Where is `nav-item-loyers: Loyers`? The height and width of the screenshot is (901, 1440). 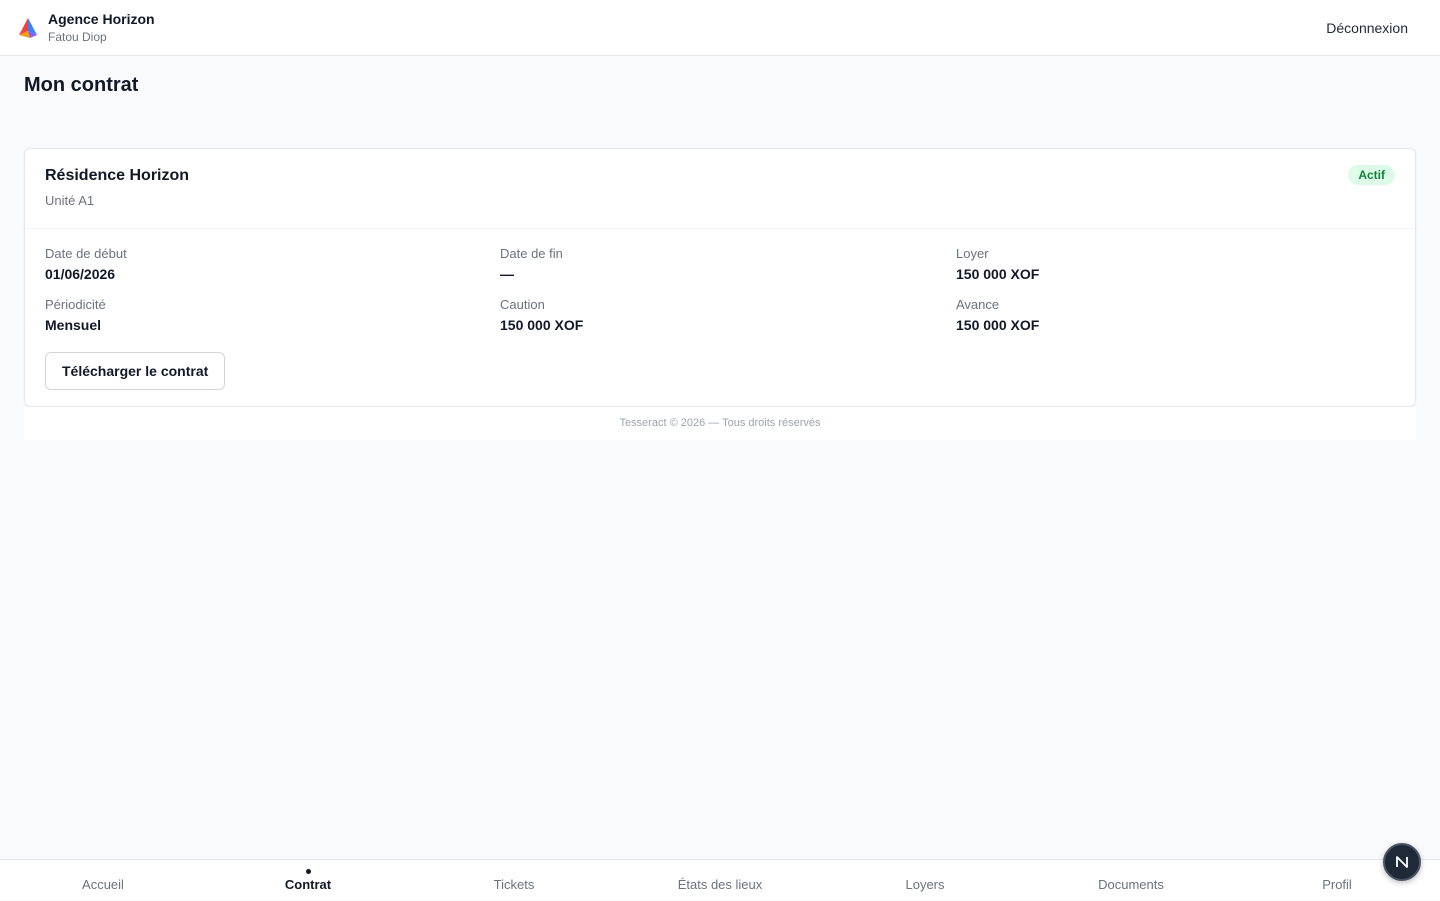
nav-item-loyers: Loyers is located at coordinates (925, 880).